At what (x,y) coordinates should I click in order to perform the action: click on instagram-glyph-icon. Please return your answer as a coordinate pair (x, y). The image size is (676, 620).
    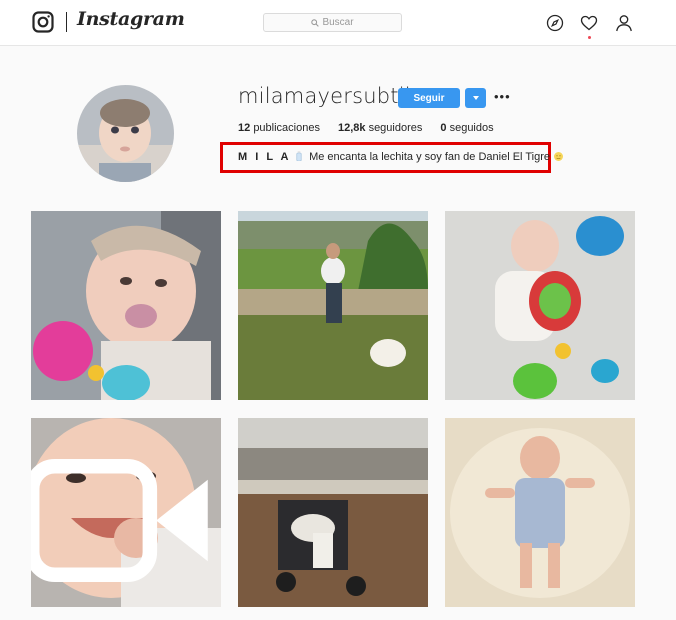
    Looking at the image, I should click on (43, 22).